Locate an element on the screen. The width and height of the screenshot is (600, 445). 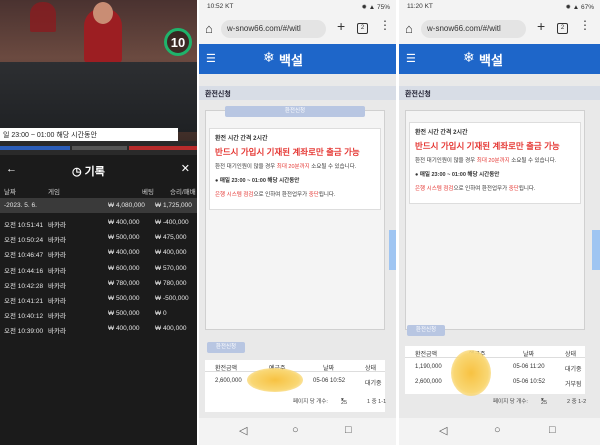
notice-bank-c: 중단 is located at coordinates (513, 189).